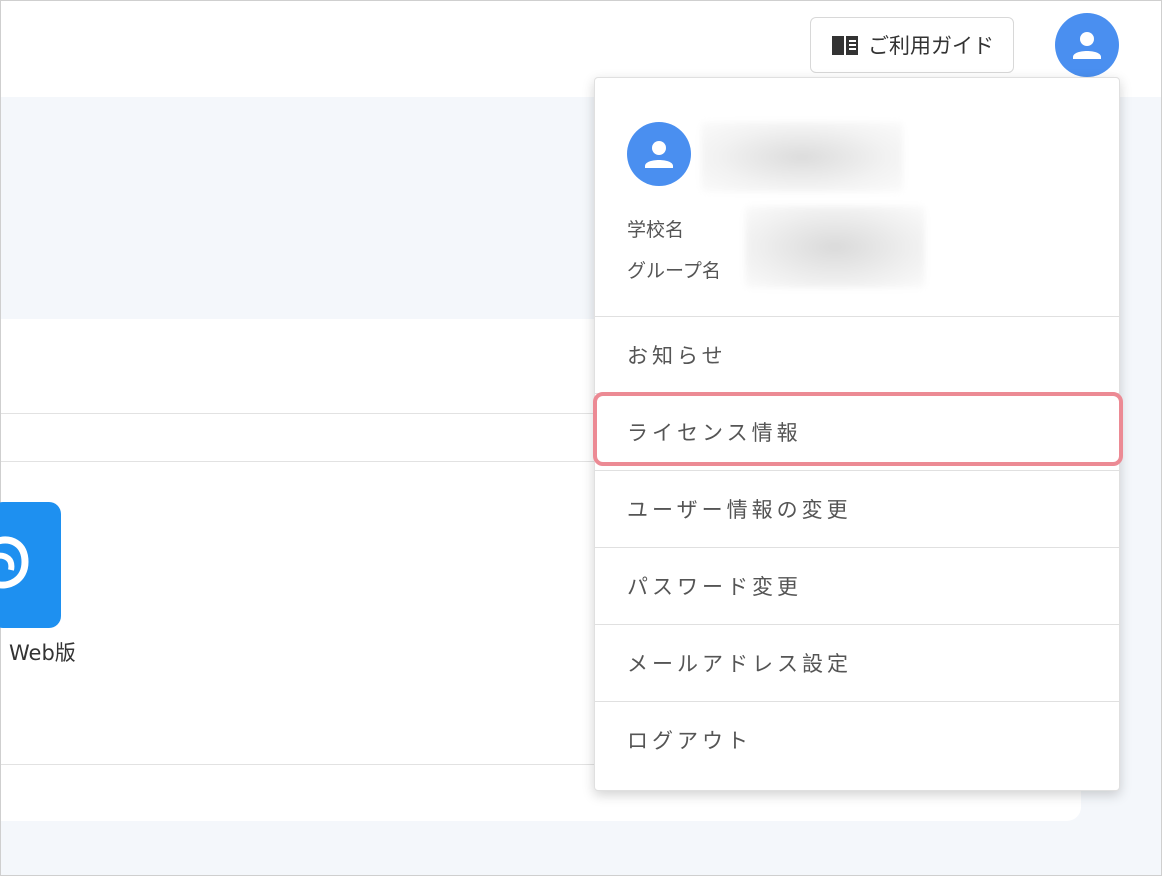  I want to click on account-avatar-button, so click(1087, 45).